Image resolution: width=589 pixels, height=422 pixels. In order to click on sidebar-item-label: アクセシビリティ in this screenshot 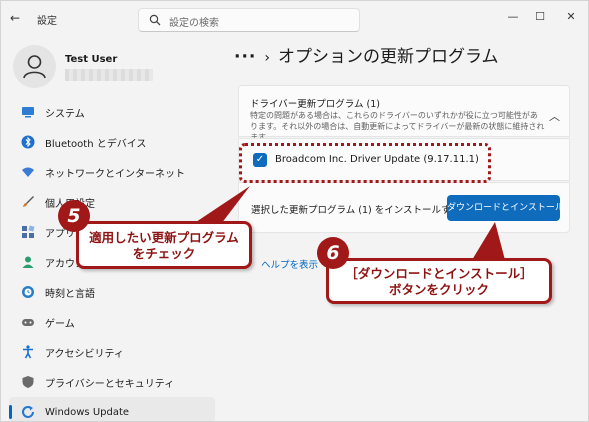, I will do `click(84, 354)`.